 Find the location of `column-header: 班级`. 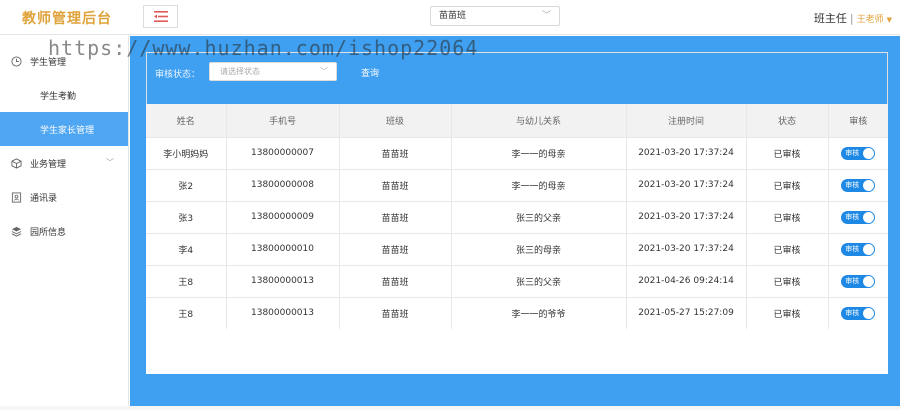

column-header: 班级 is located at coordinates (395, 120).